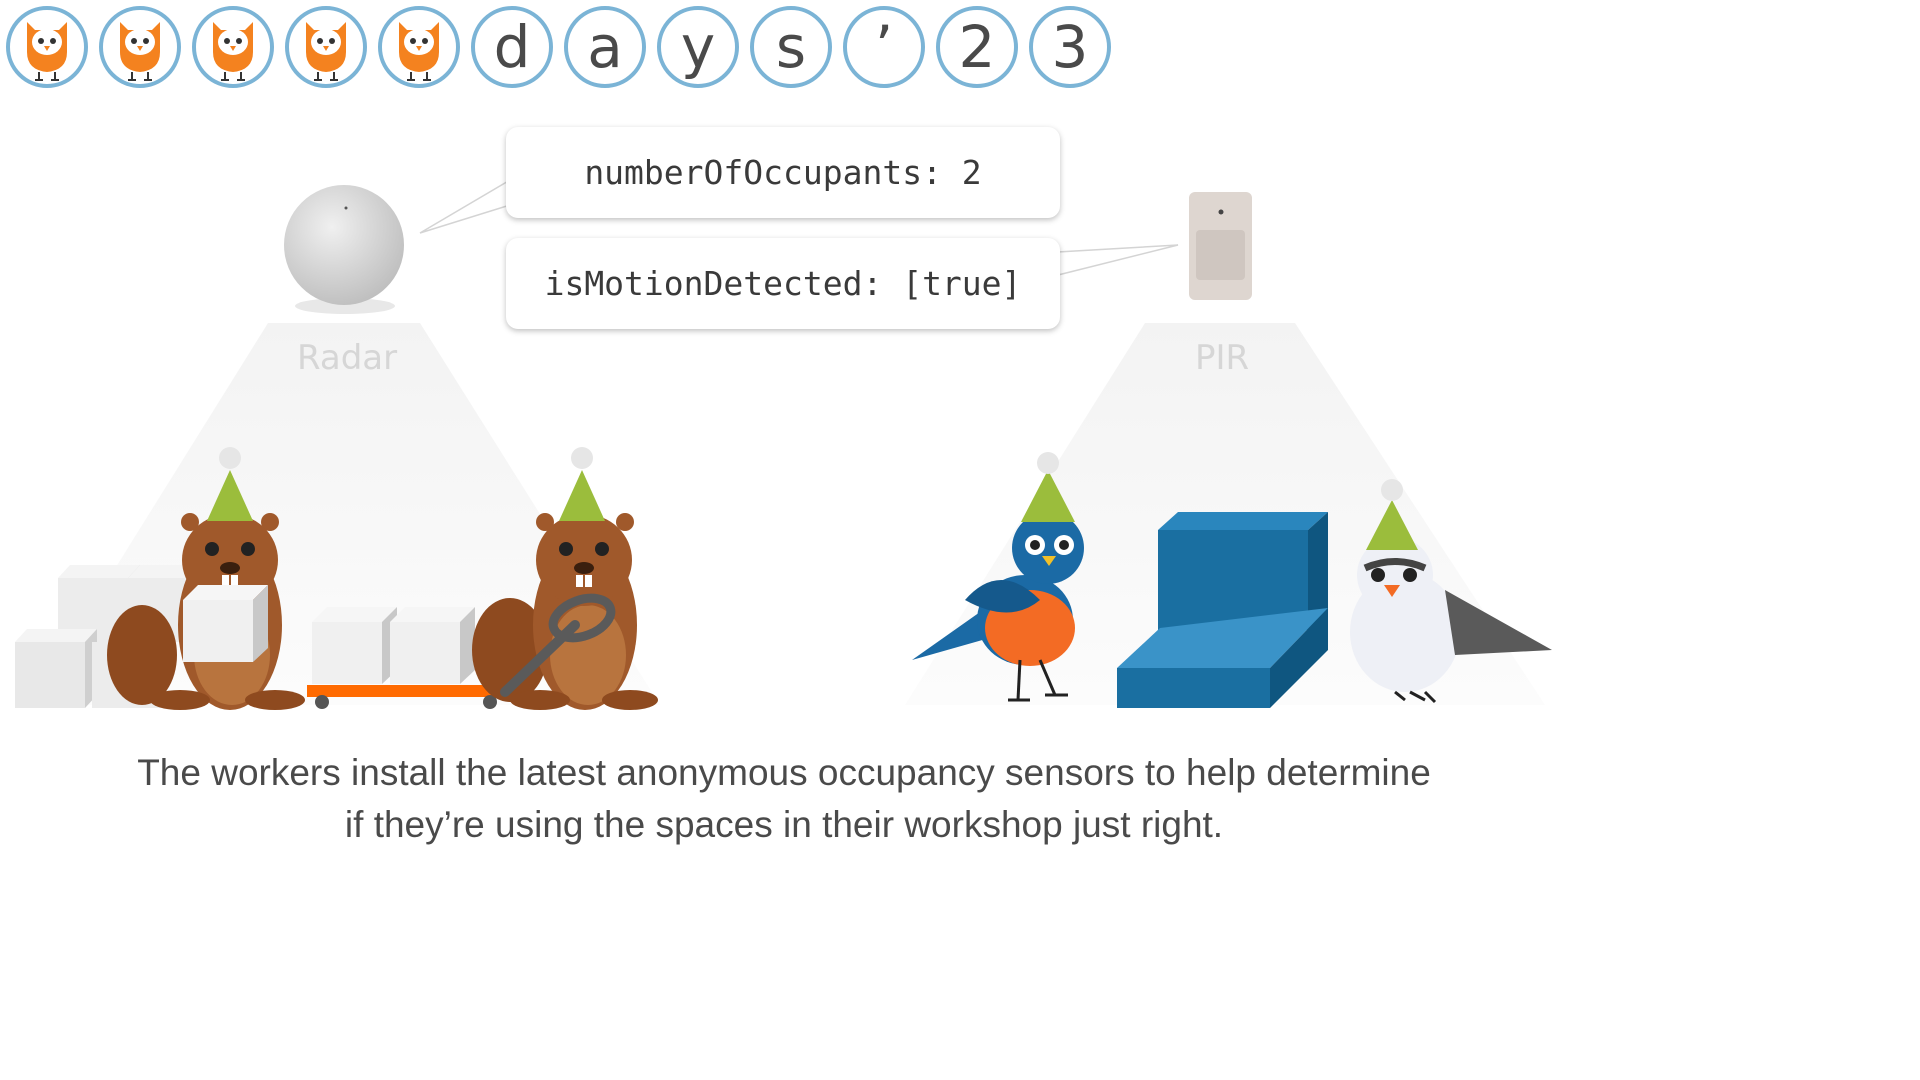  I want to click on pir-label: PIR, so click(1222, 358).